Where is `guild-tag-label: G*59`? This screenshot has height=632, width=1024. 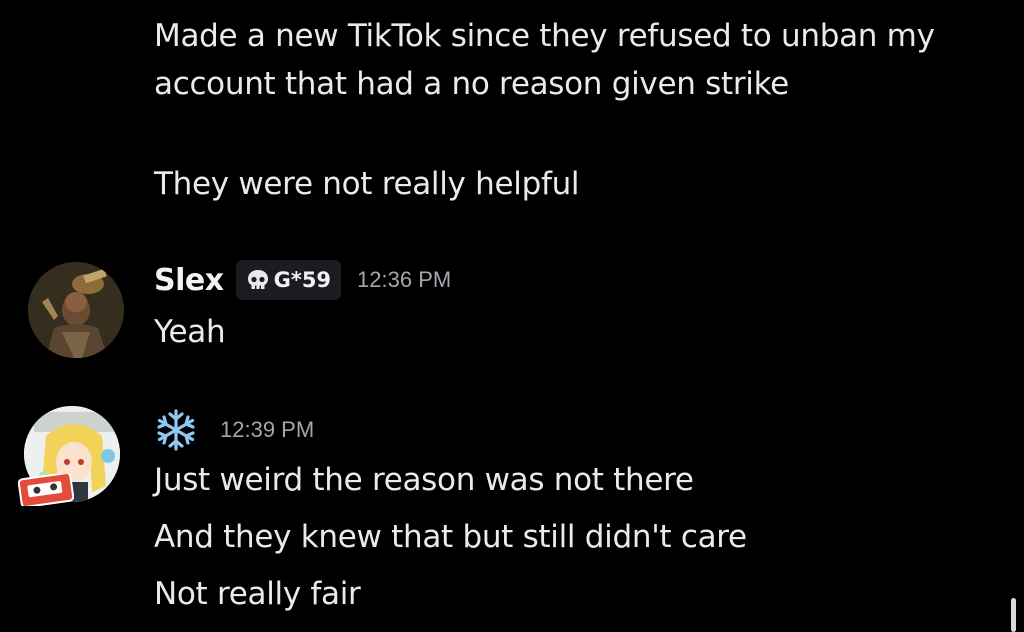 guild-tag-label: G*59 is located at coordinates (302, 280).